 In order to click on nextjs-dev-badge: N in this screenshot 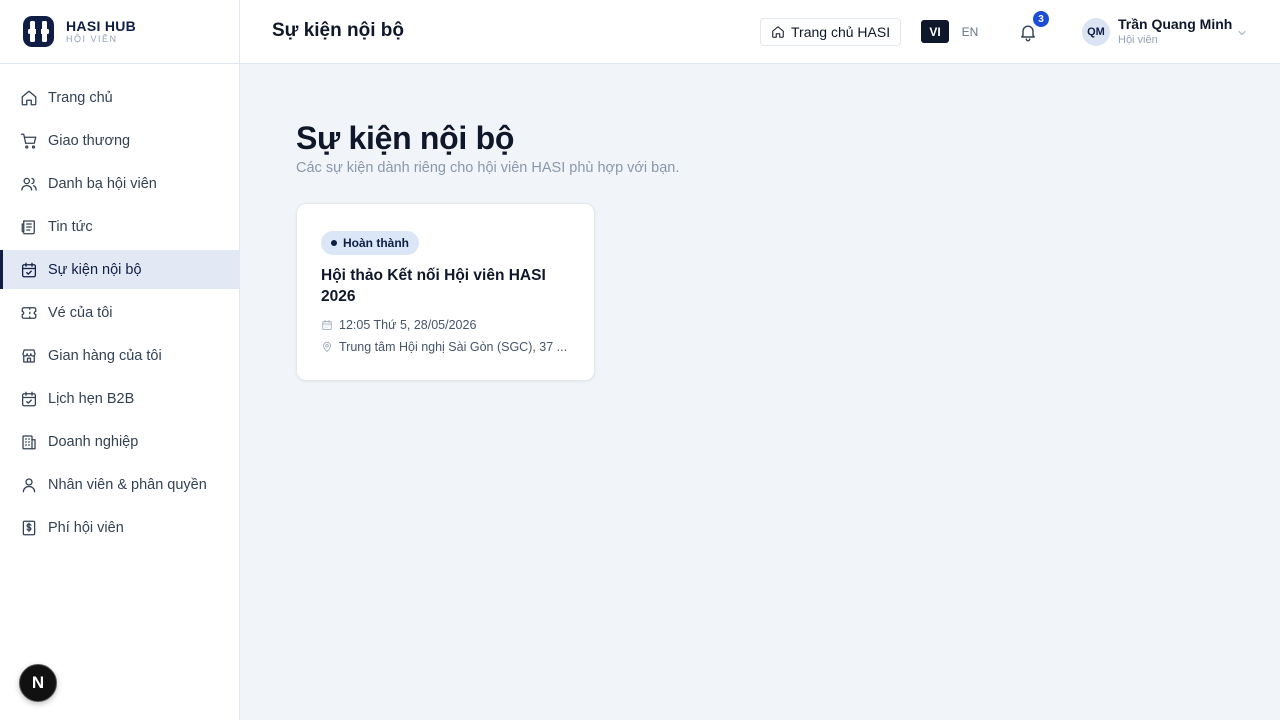, I will do `click(38, 683)`.